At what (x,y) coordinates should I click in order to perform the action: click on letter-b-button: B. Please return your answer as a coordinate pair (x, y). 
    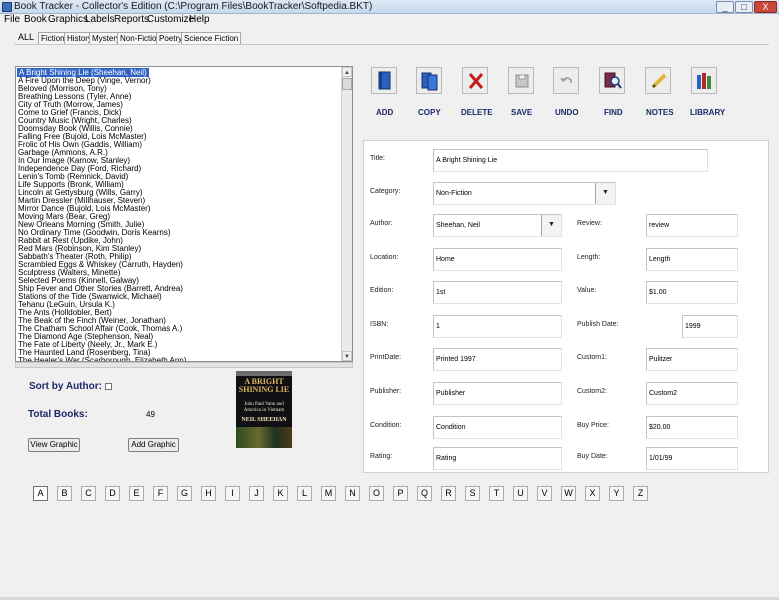
    Looking at the image, I should click on (64, 493).